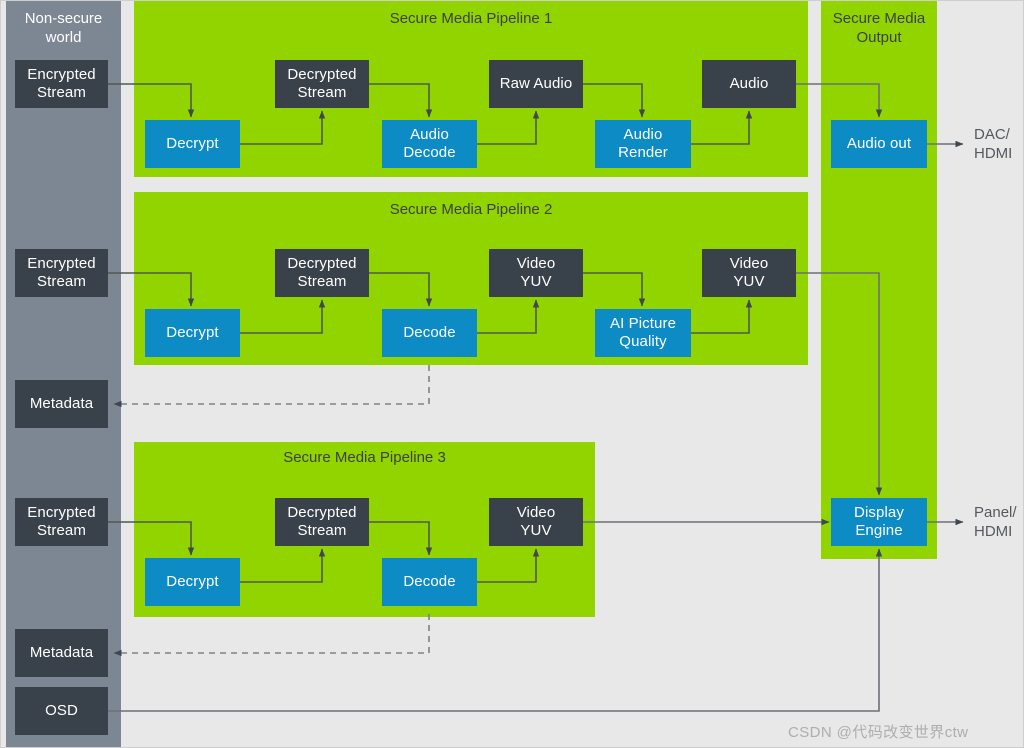  What do you see at coordinates (61, 84) in the screenshot?
I see `encrypted-stream-1-node: Encrypted Stream` at bounding box center [61, 84].